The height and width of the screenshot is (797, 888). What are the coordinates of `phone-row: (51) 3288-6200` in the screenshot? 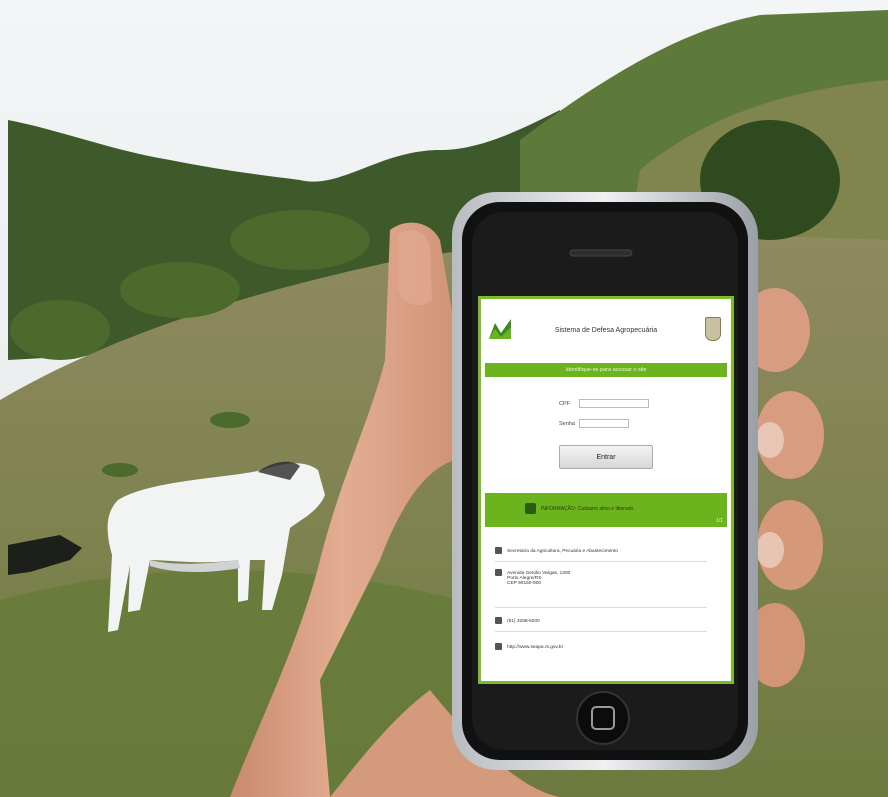 It's located at (606, 620).